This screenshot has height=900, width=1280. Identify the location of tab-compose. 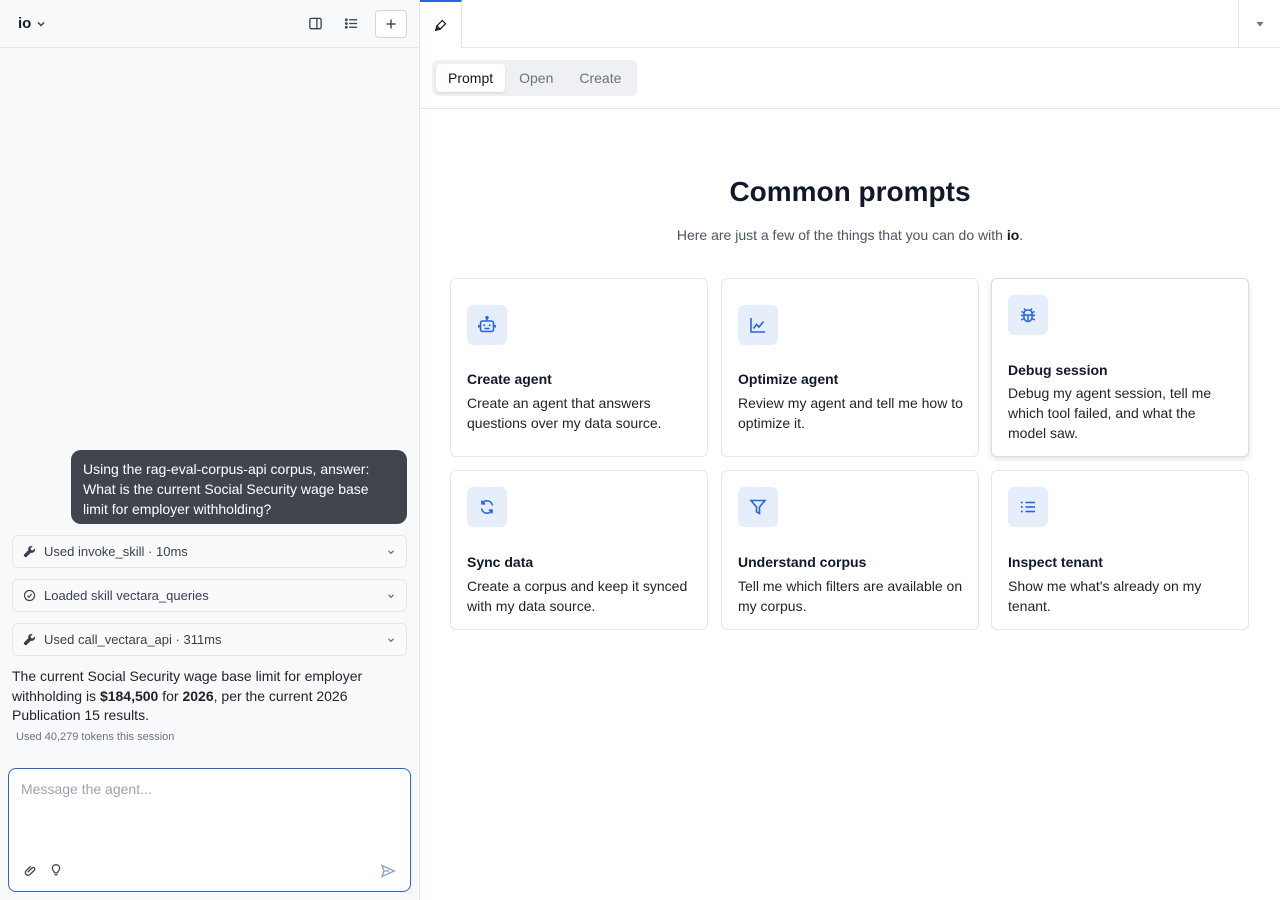
(441, 24).